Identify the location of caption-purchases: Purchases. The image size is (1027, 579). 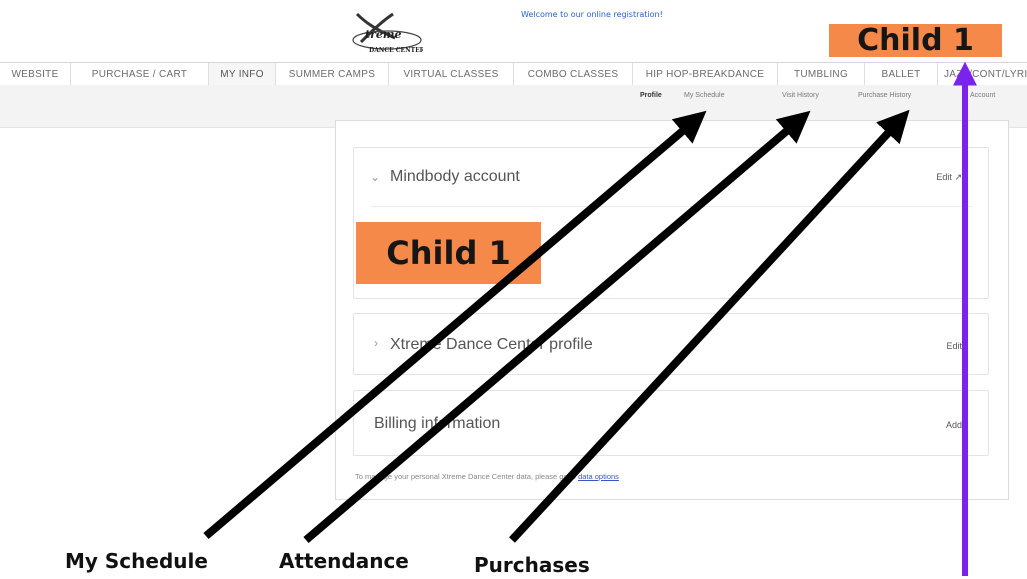
(532, 565).